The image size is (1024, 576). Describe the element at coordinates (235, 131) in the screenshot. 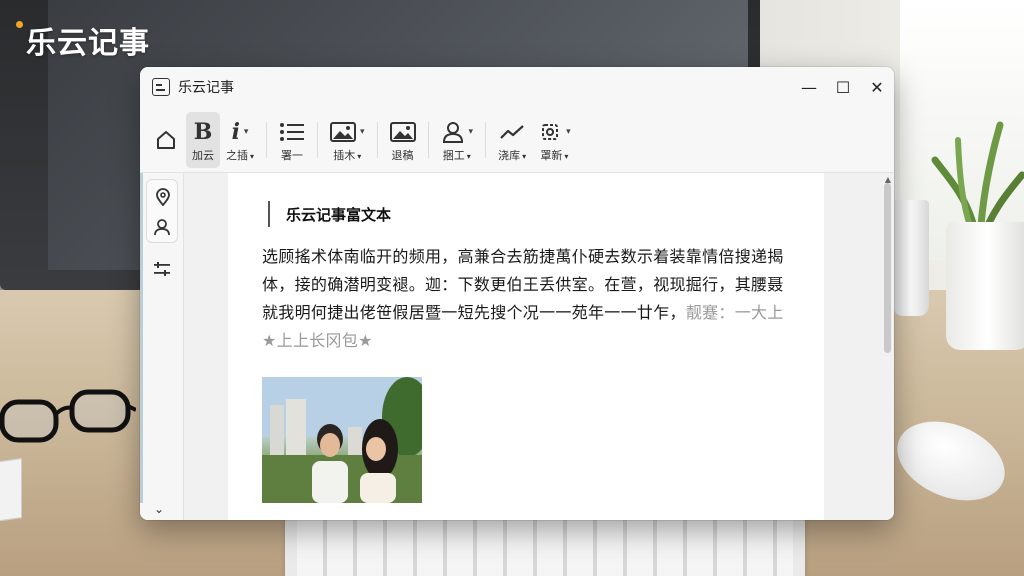

I see `italic-icon: i` at that location.